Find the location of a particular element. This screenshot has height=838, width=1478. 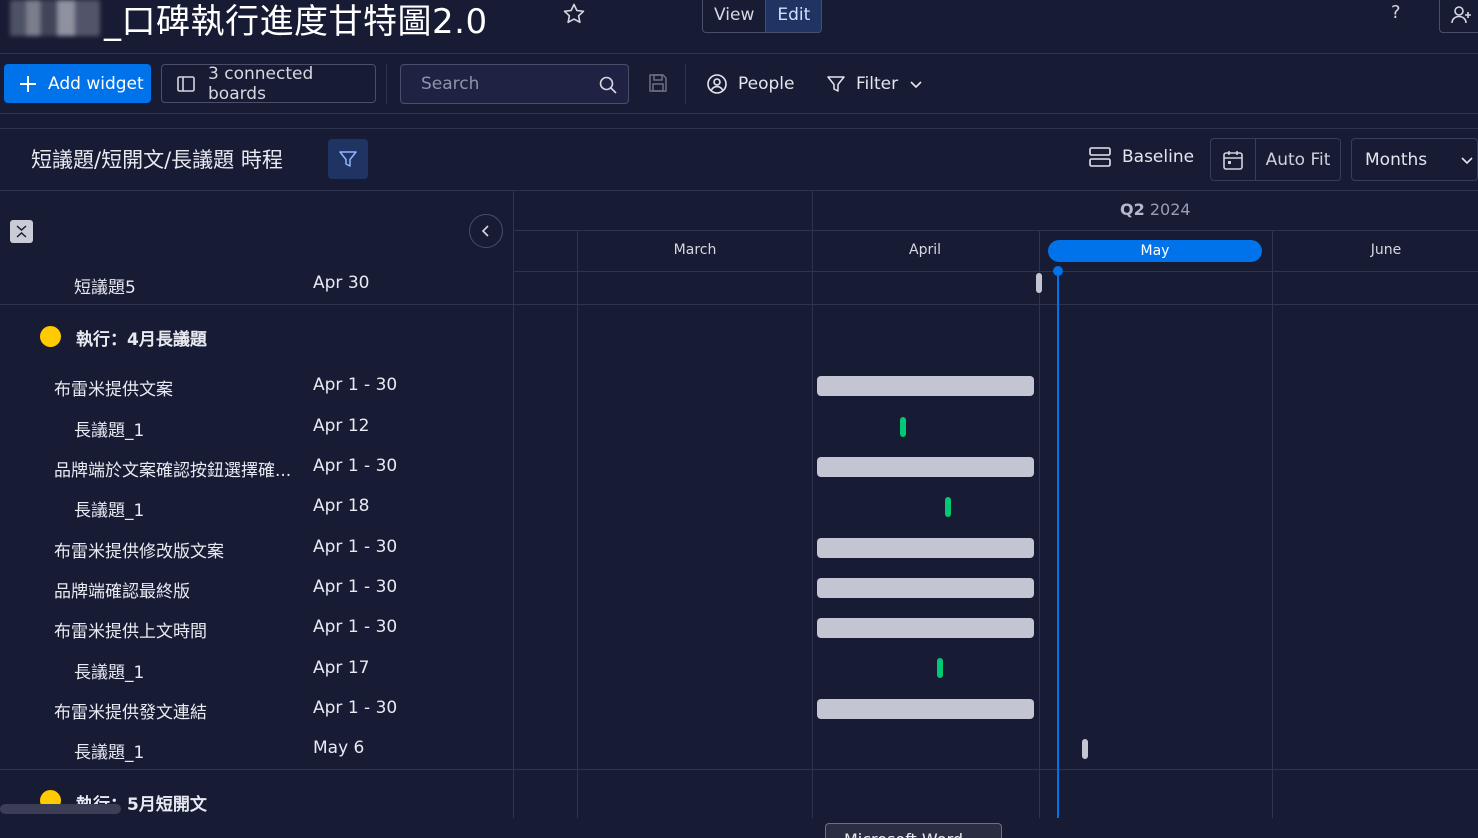

quarter-label: Q2 2024 is located at coordinates (1155, 209).